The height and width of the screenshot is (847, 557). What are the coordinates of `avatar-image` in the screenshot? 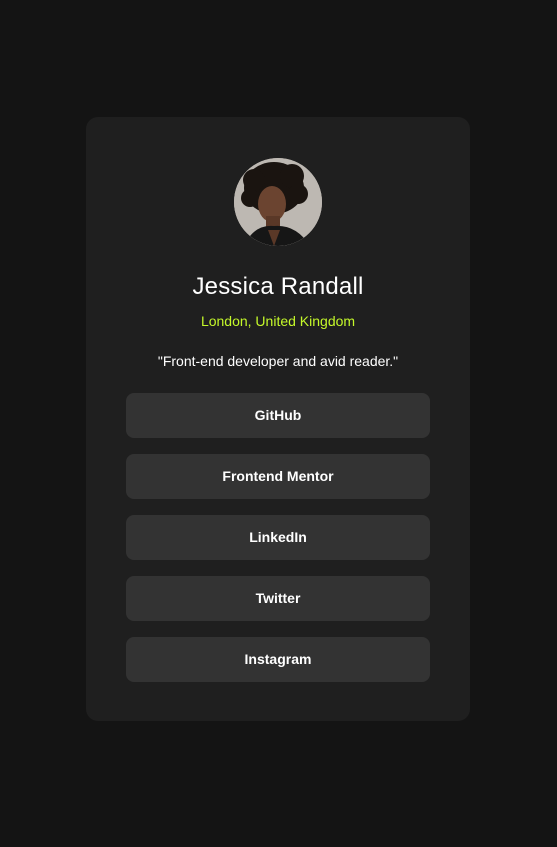 It's located at (278, 202).